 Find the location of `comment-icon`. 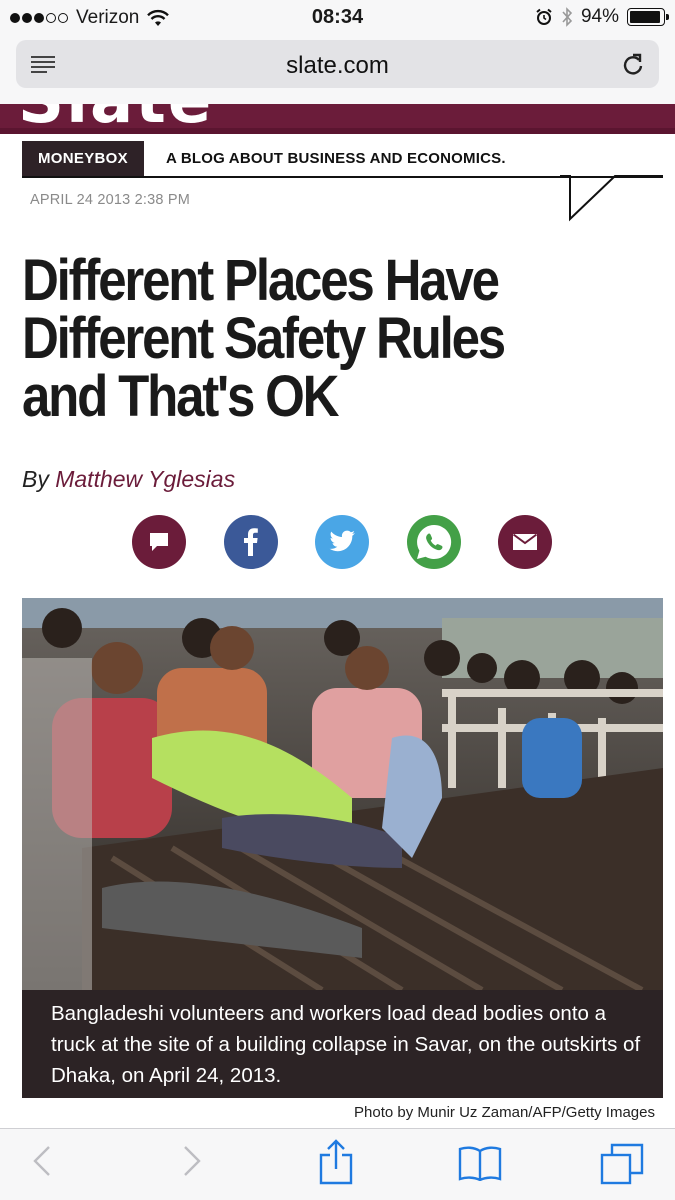

comment-icon is located at coordinates (159, 542).